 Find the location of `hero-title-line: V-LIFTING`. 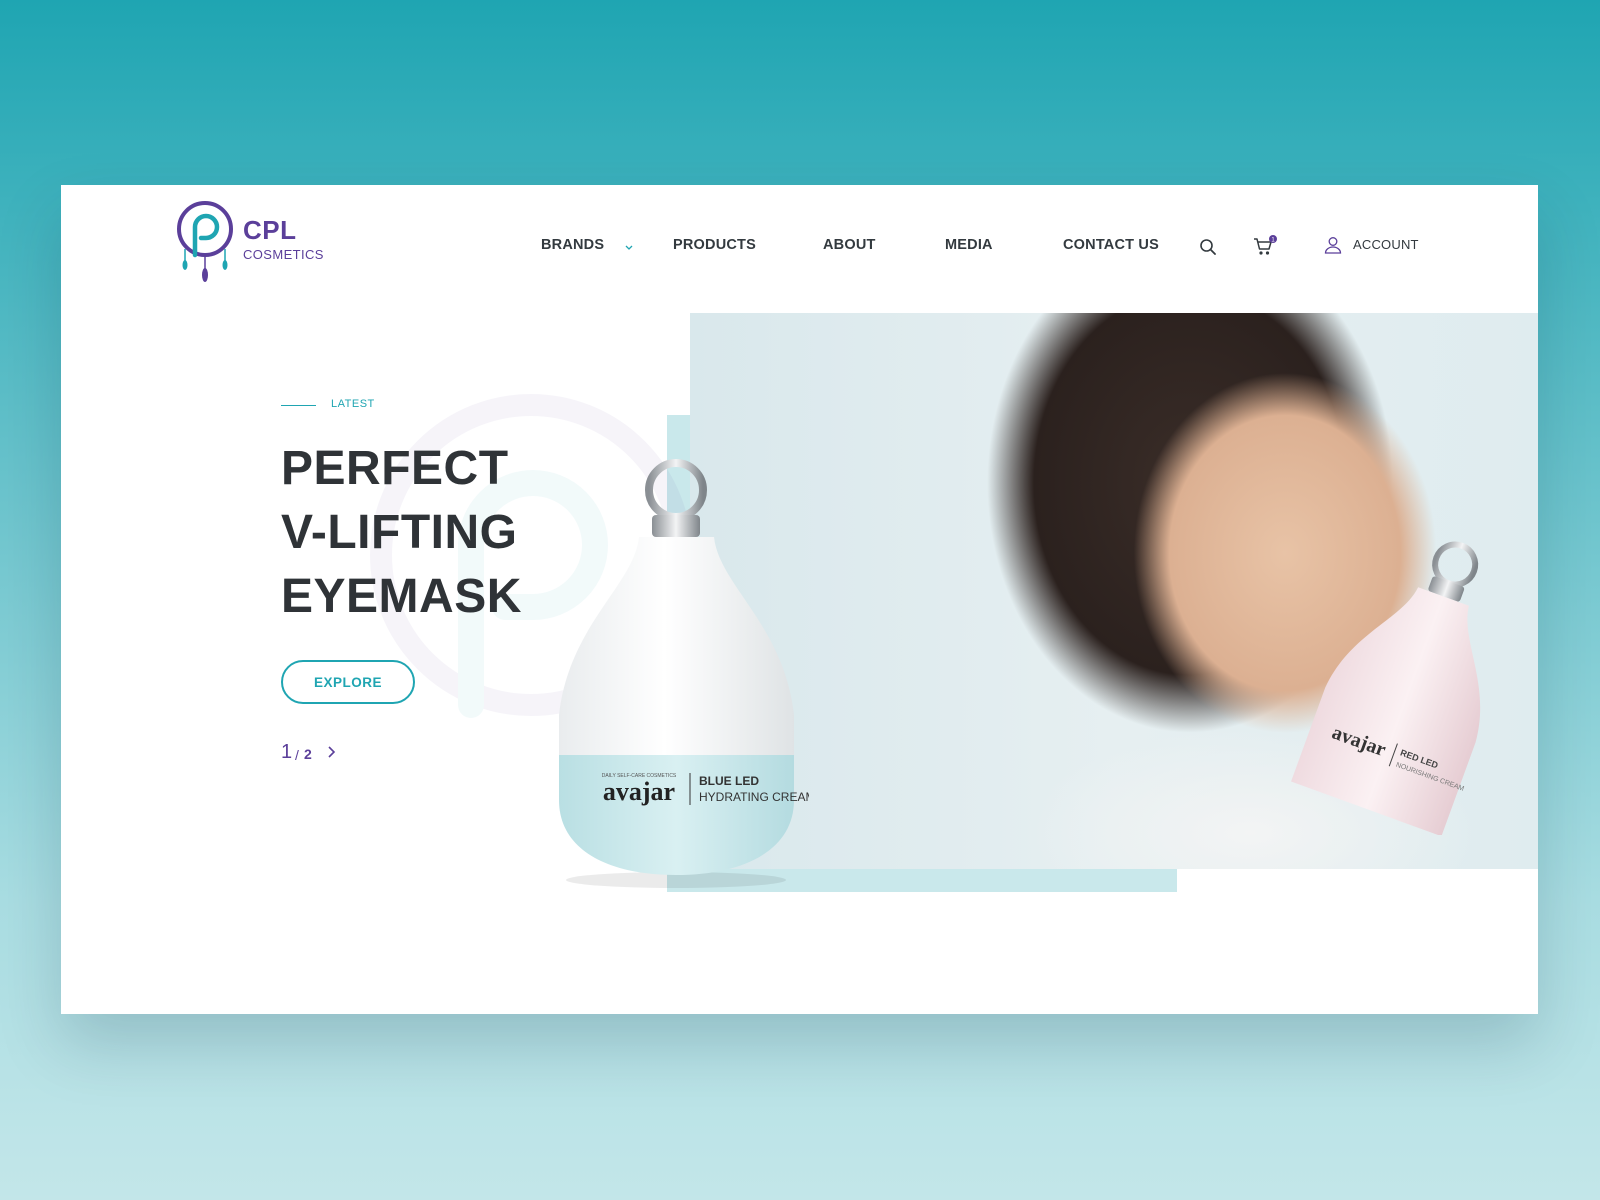

hero-title-line: V-LIFTING is located at coordinates (399, 532).